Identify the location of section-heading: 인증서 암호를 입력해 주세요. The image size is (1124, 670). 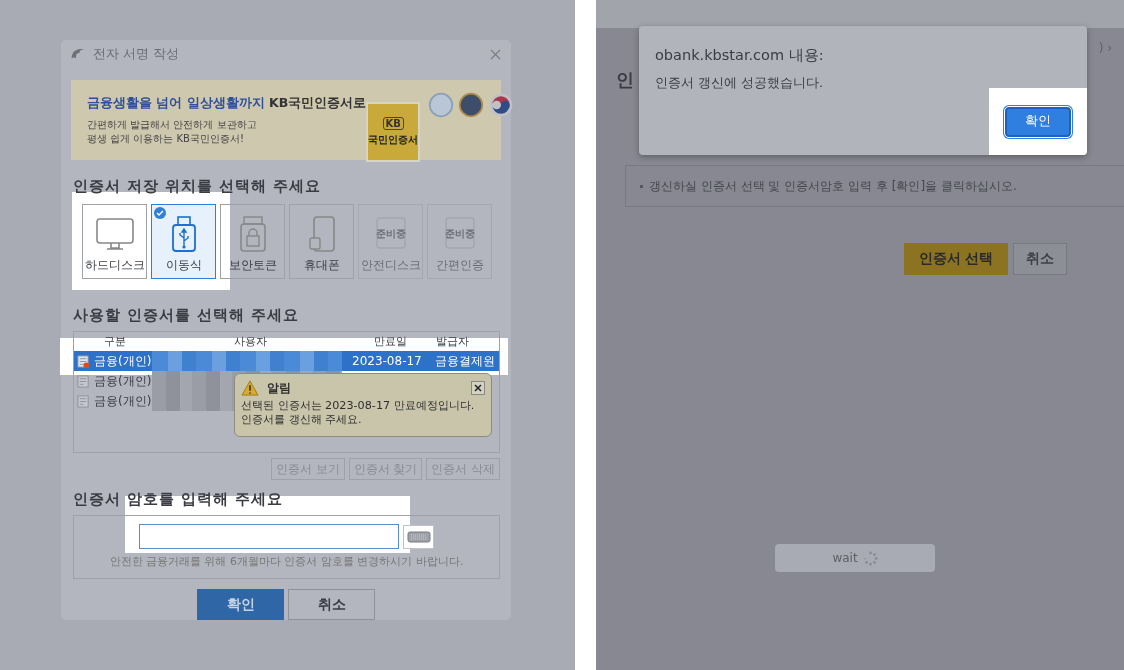
(179, 499).